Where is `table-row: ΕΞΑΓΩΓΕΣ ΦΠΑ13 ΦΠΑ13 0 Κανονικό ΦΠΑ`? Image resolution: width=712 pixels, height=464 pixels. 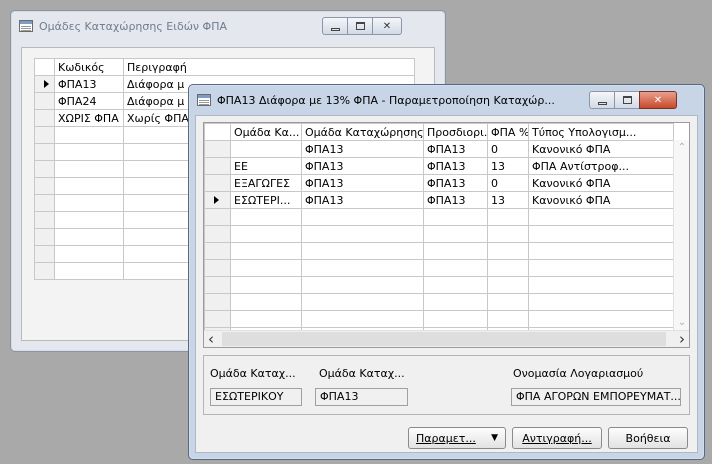
table-row: ΕΞΑΓΩΓΕΣ ΦΠΑ13 ΦΠΑ13 0 Κανονικό ΦΠΑ is located at coordinates (439, 183).